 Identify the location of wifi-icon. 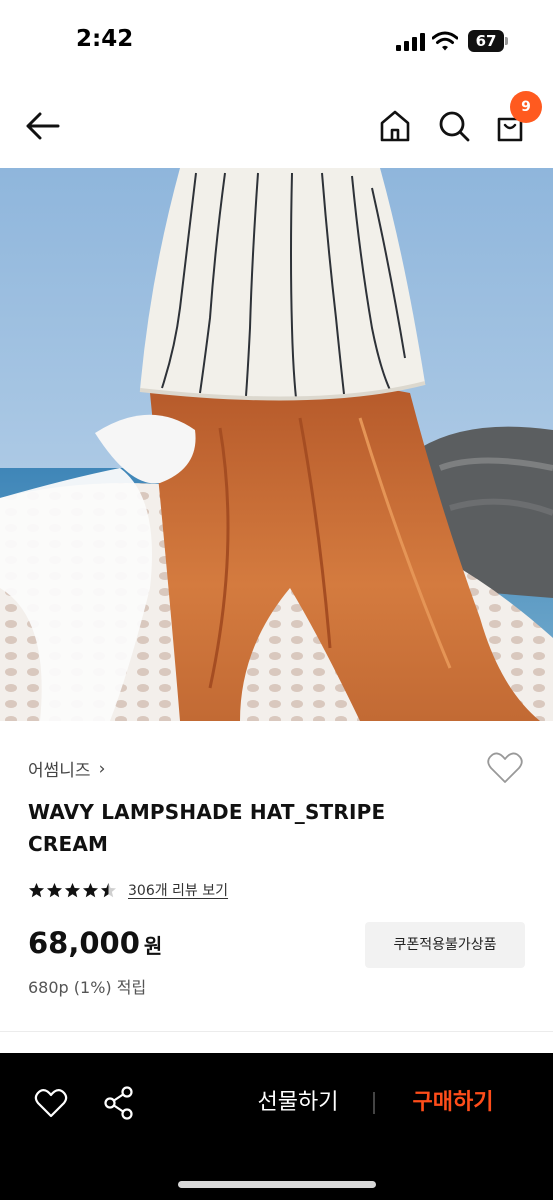
(445, 41).